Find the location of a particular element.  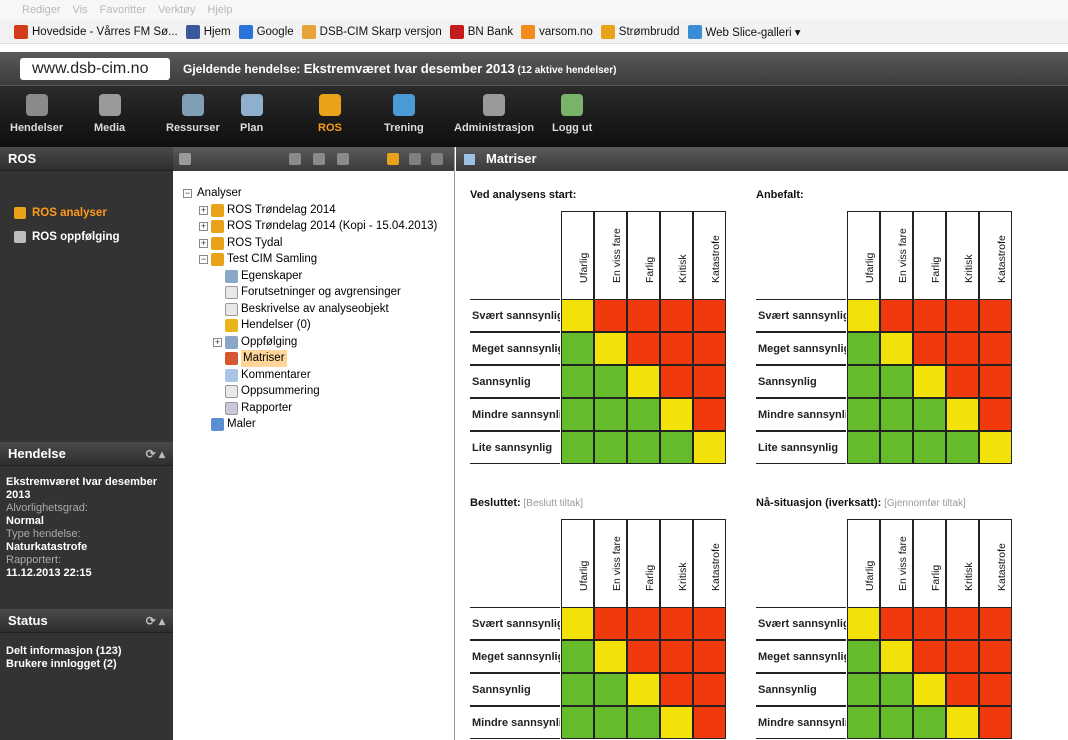

tree-node: − Analyser is located at coordinates (313, 193).